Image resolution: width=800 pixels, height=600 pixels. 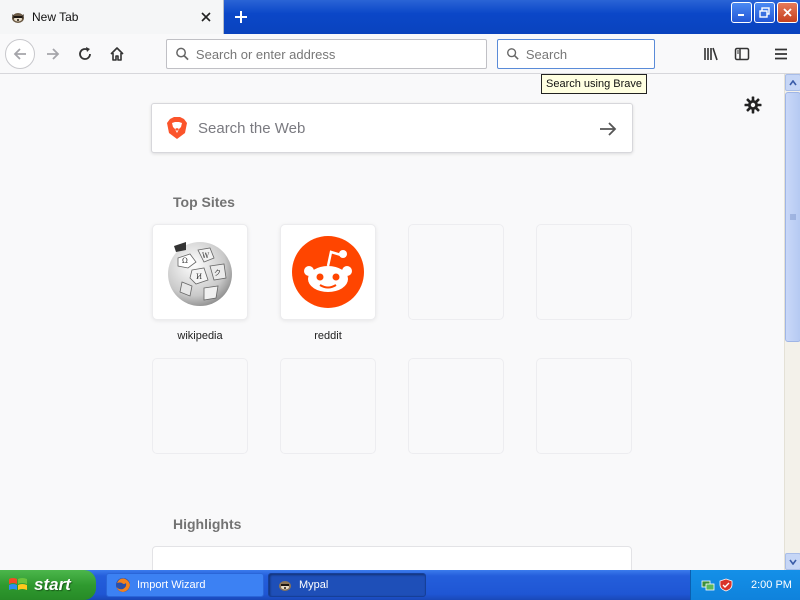 I want to click on reload-icon, so click(x=85, y=53).